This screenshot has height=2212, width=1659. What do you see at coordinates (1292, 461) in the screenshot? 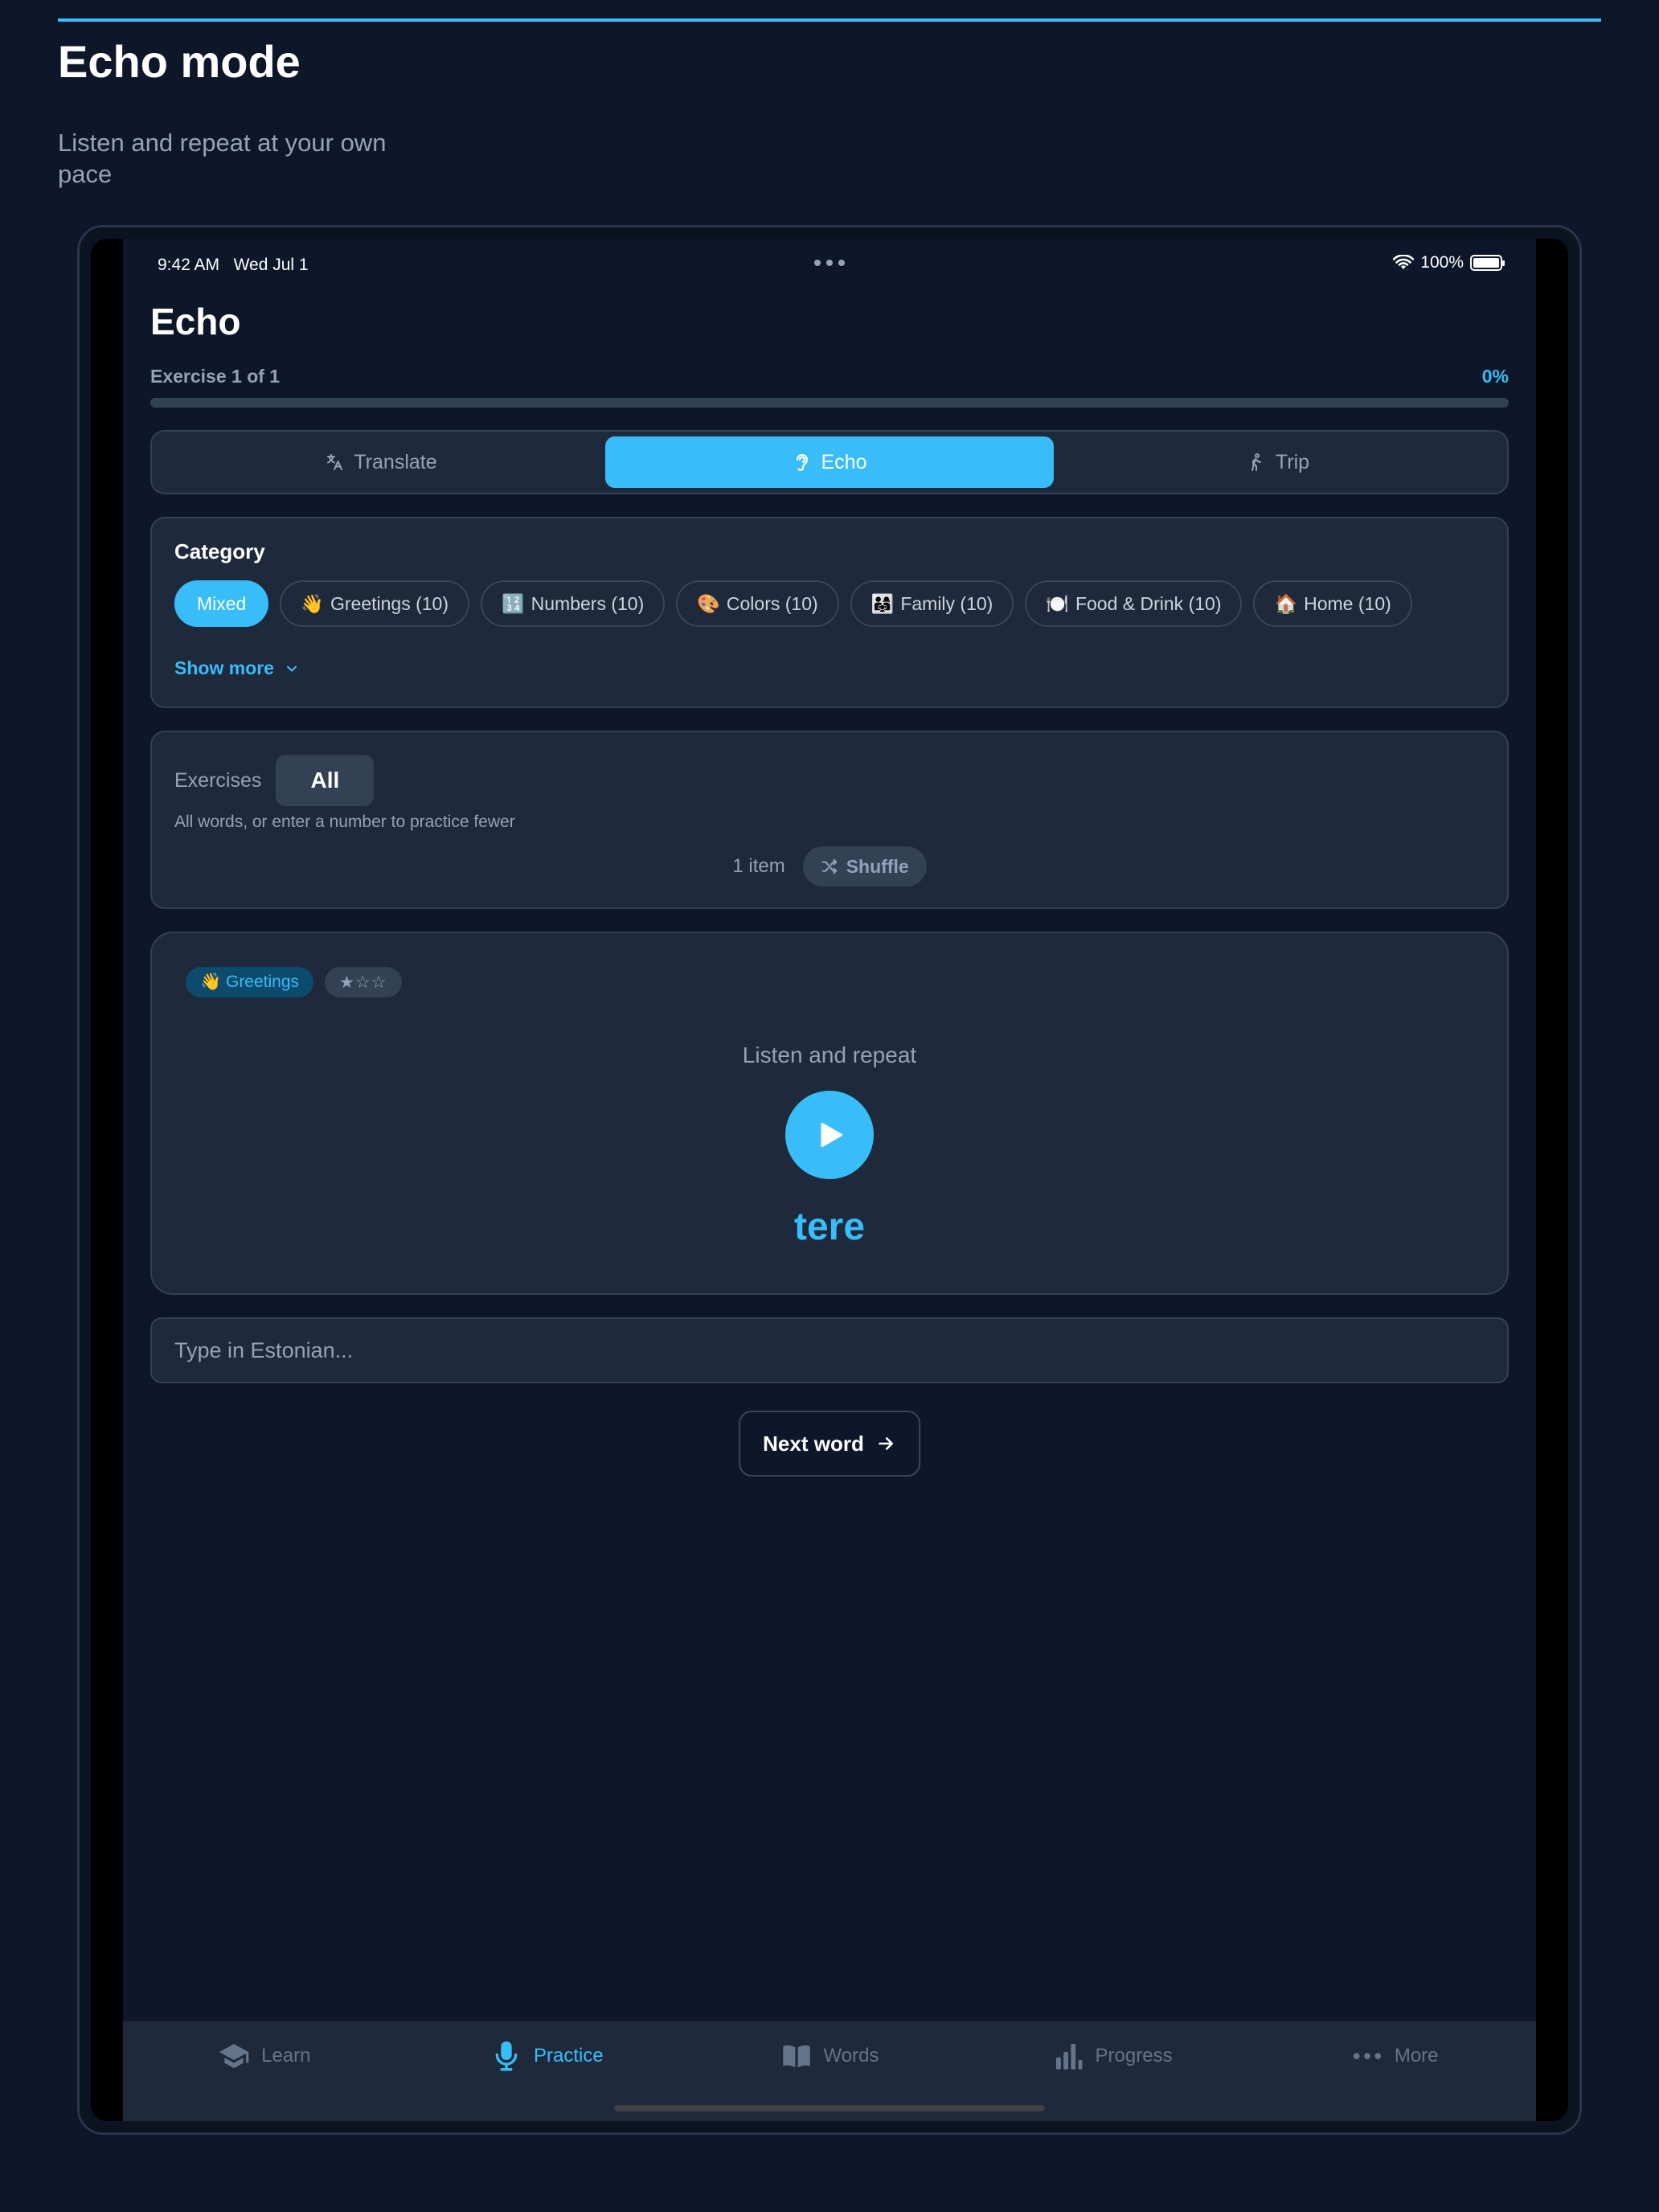
I see `tab-trip-label: Trip` at bounding box center [1292, 461].